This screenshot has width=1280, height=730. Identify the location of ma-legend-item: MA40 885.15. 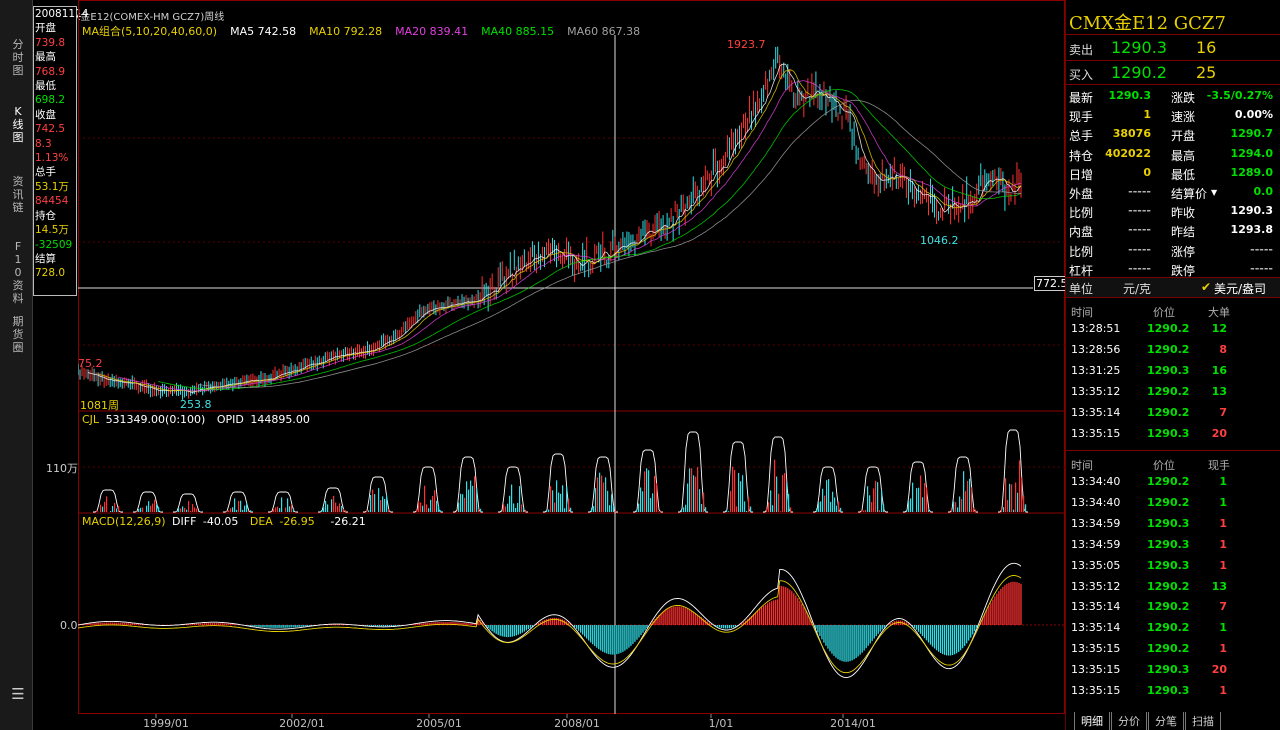
(518, 31).